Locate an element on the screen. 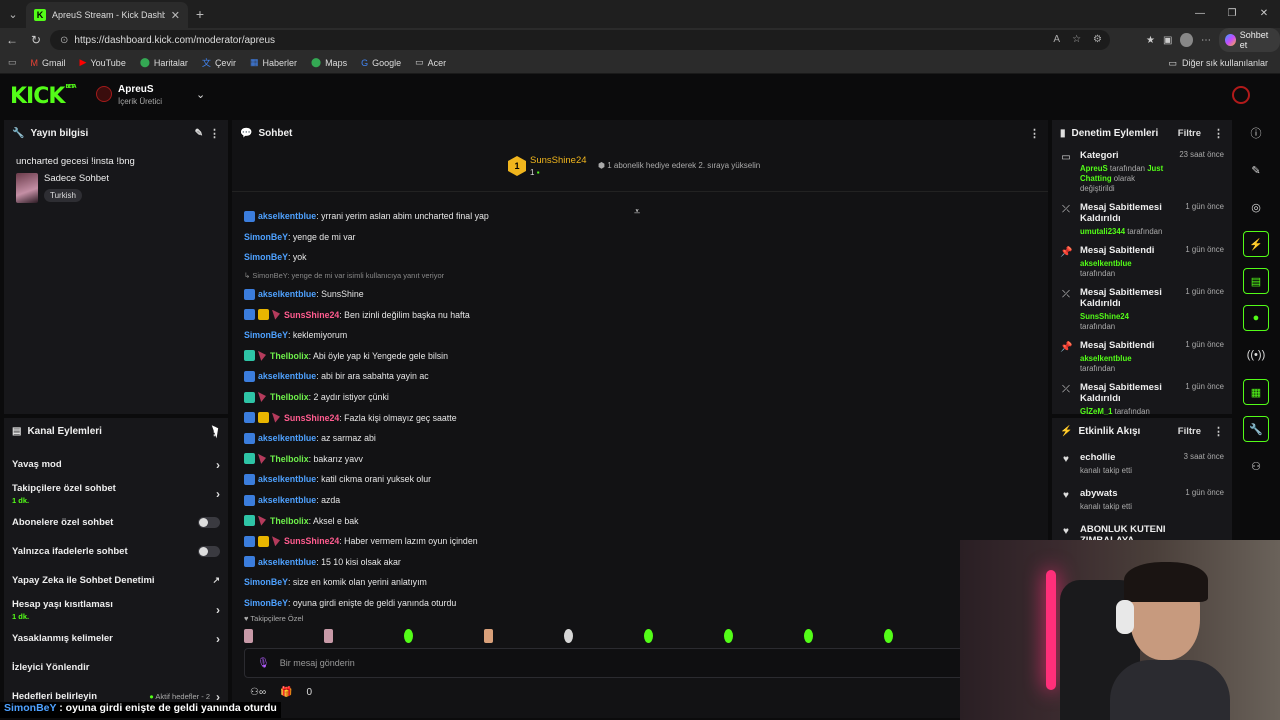 Image resolution: width=1280 pixels, height=720 pixels. layout-icon: ▦ is located at coordinates (1256, 392).